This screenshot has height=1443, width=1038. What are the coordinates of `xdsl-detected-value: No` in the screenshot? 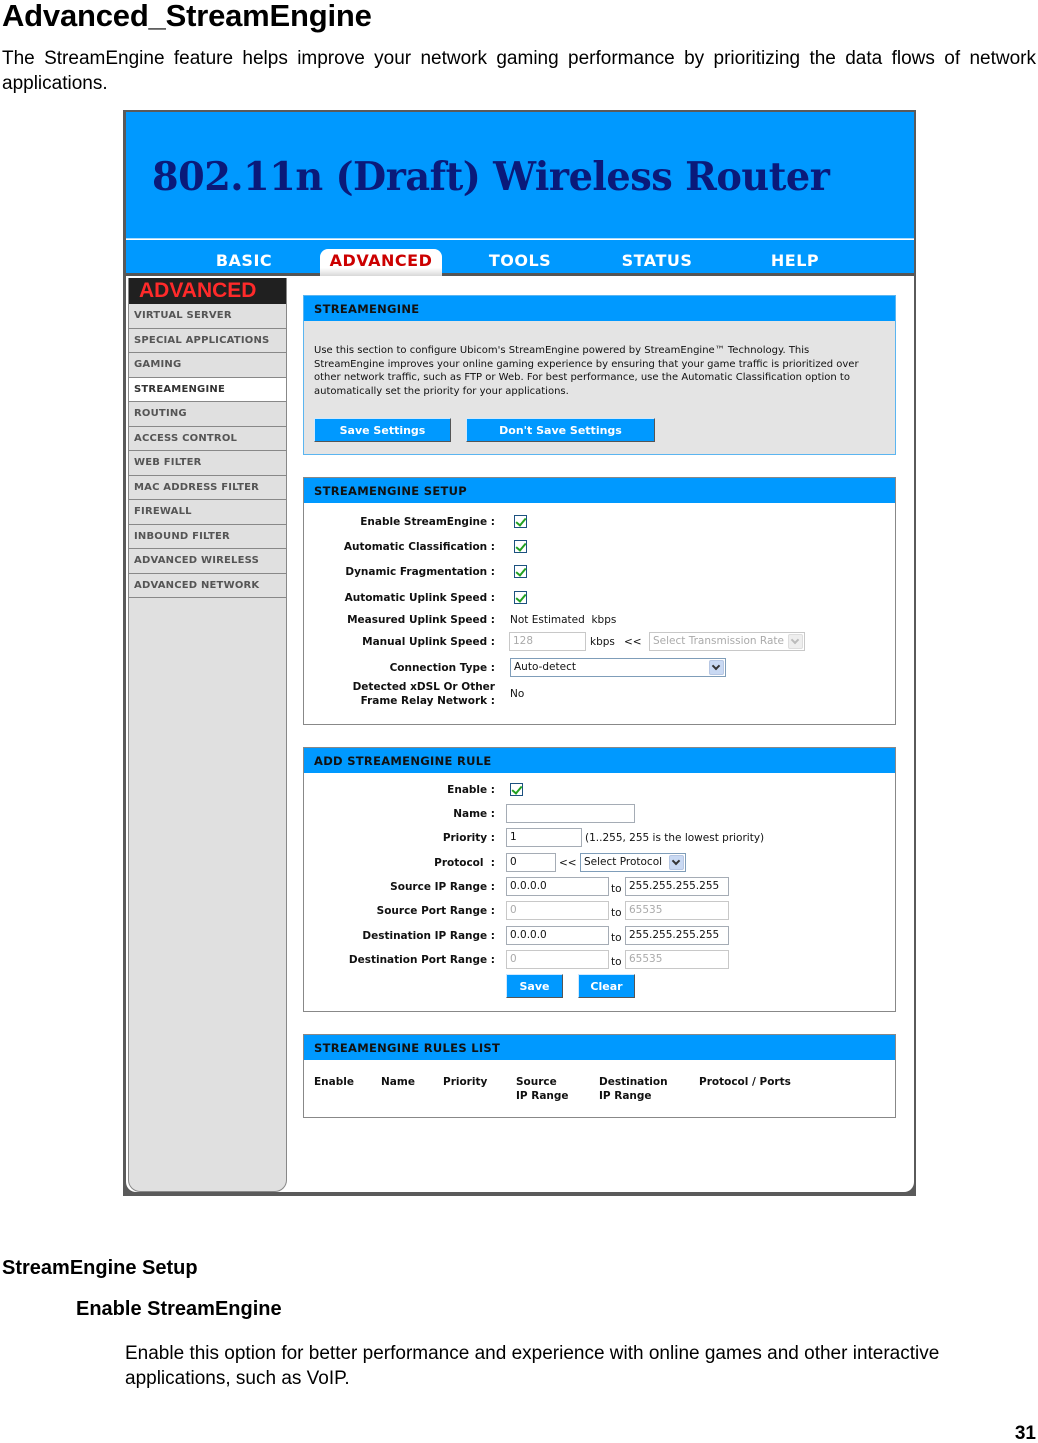 It's located at (517, 694).